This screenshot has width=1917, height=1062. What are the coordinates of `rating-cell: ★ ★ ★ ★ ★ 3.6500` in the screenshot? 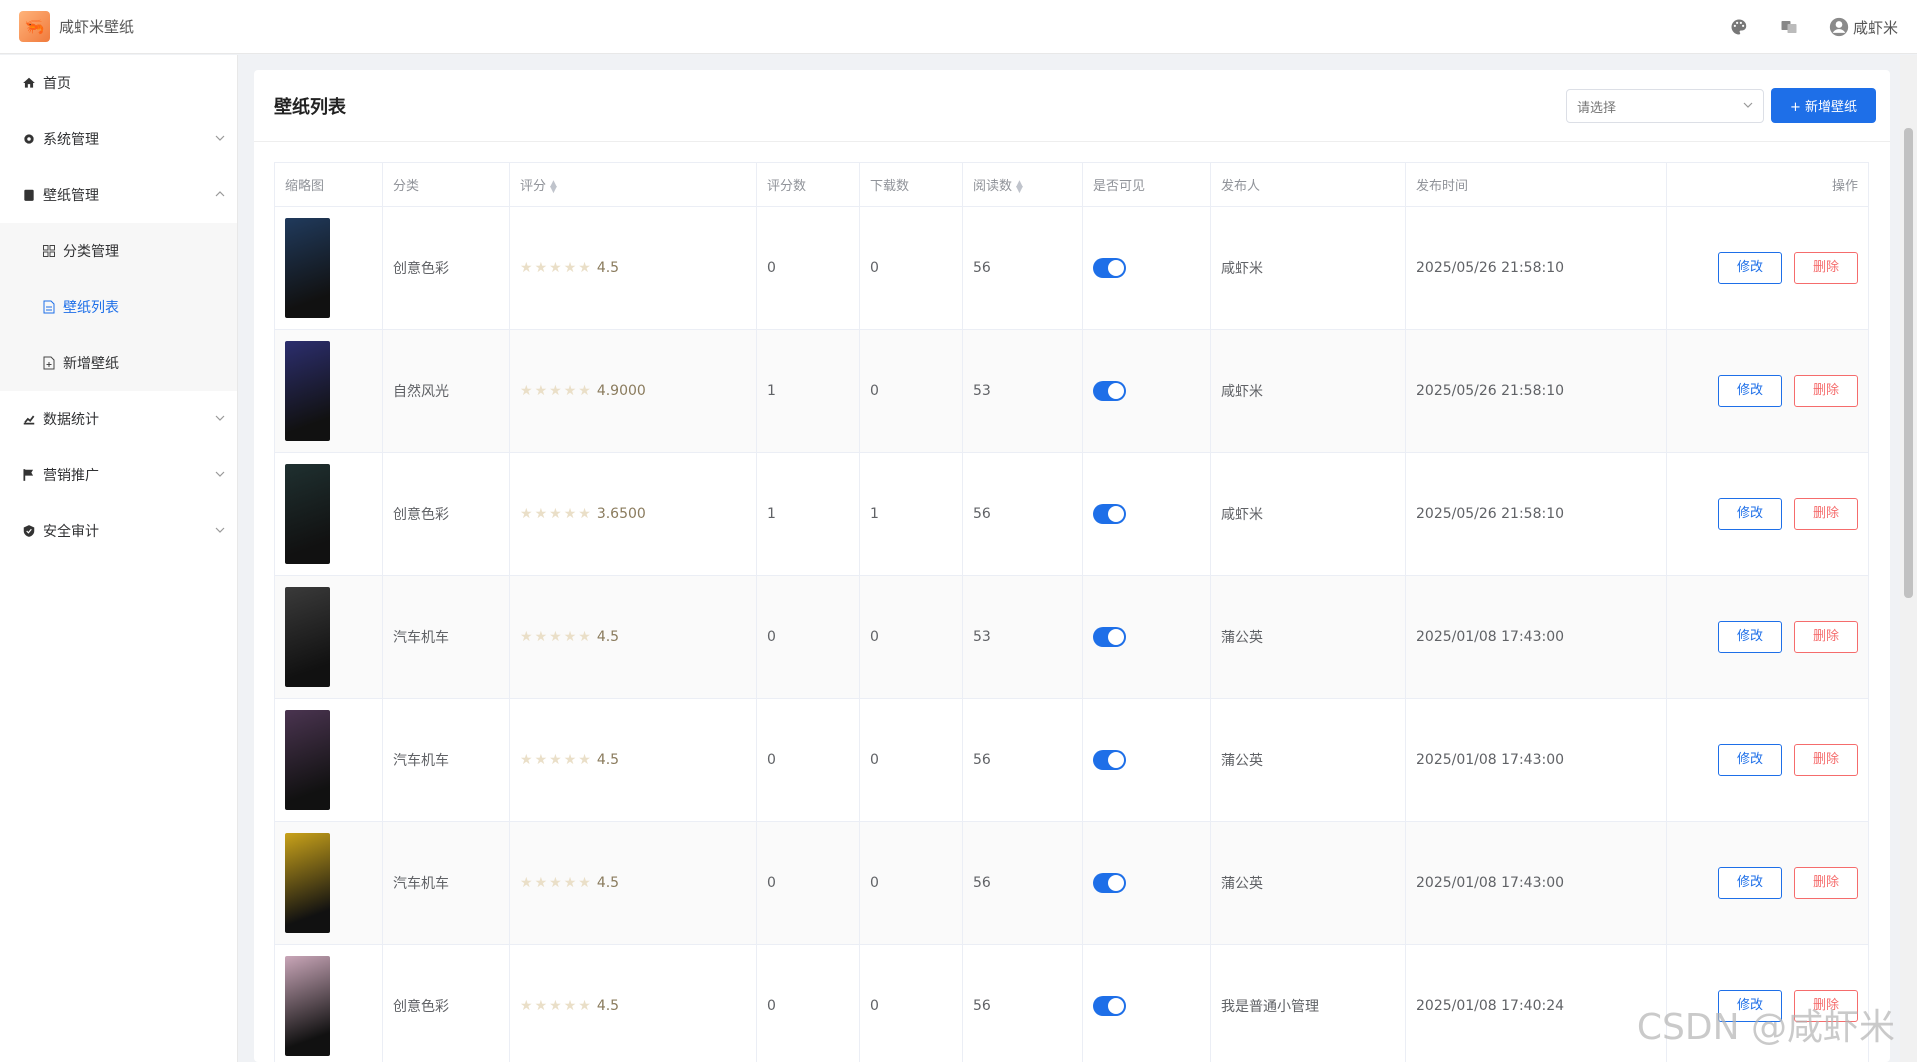 It's located at (633, 514).